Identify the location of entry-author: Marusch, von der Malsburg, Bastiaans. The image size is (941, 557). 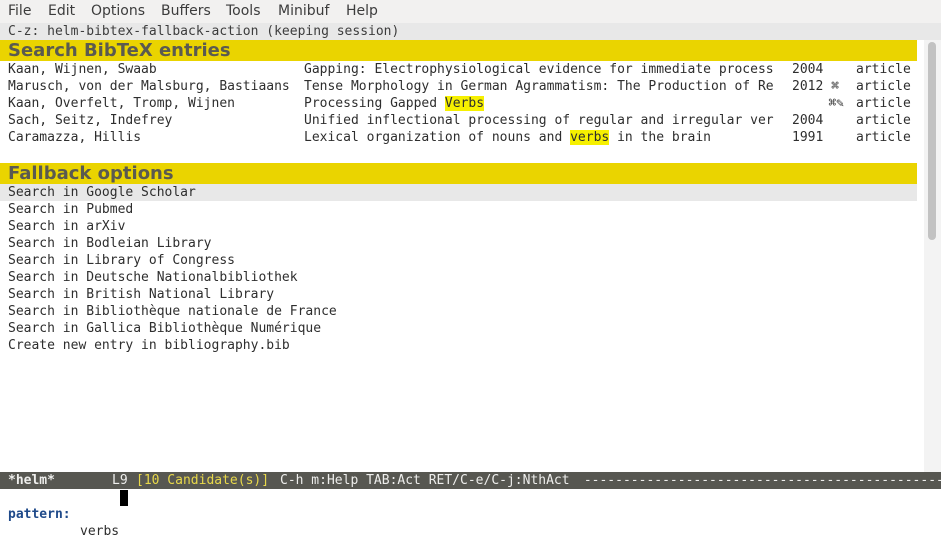
(149, 86).